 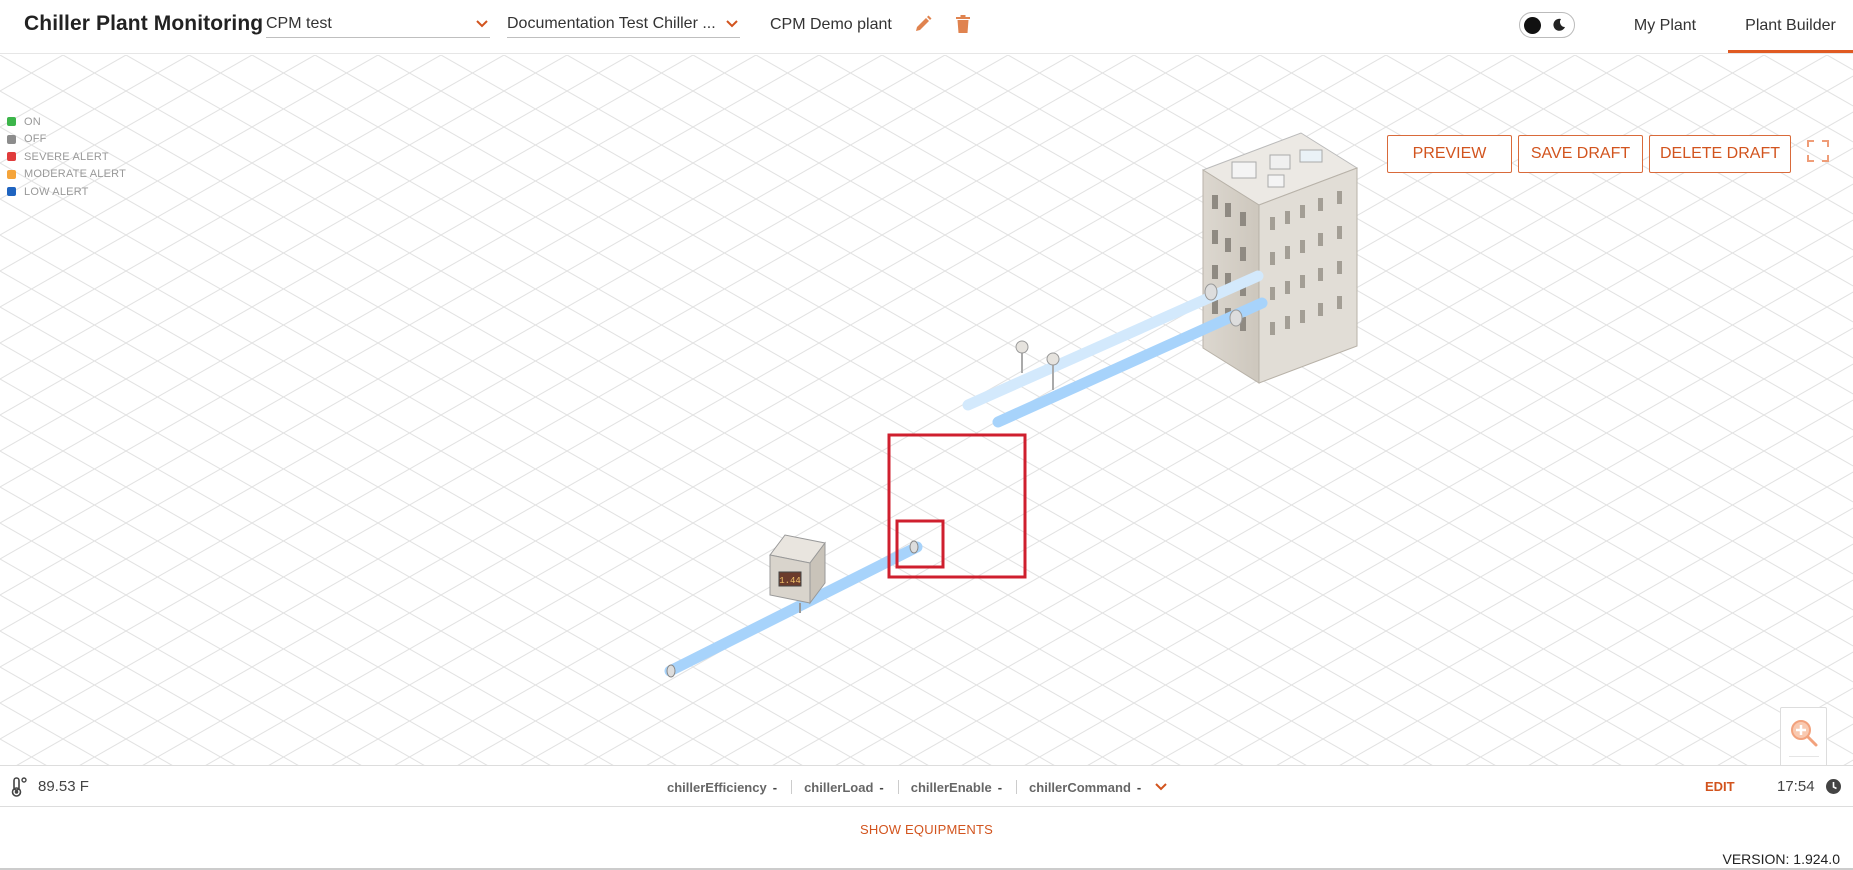 I want to click on param-label: chillerCommand, so click(x=1080, y=787).